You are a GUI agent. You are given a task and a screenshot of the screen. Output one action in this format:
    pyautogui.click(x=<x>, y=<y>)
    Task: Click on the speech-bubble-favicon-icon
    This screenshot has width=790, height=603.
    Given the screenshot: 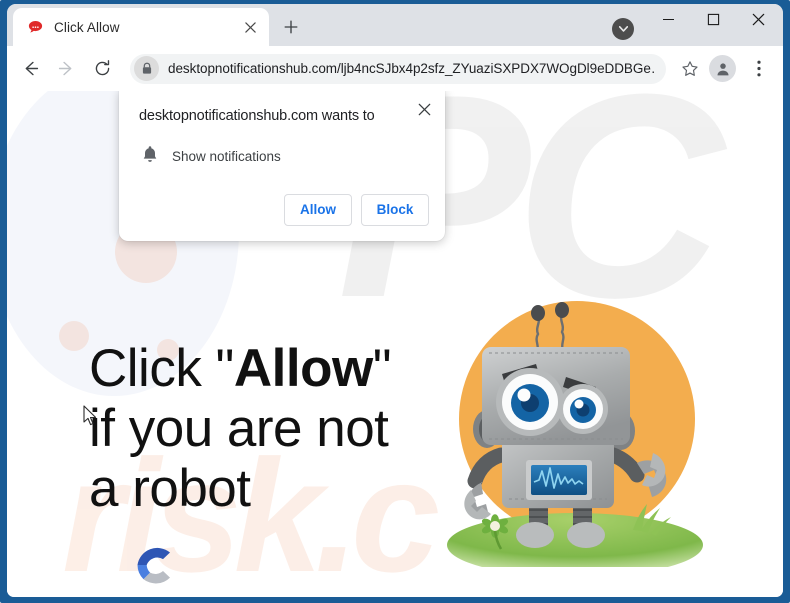 What is the action you would take?
    pyautogui.click(x=35, y=27)
    